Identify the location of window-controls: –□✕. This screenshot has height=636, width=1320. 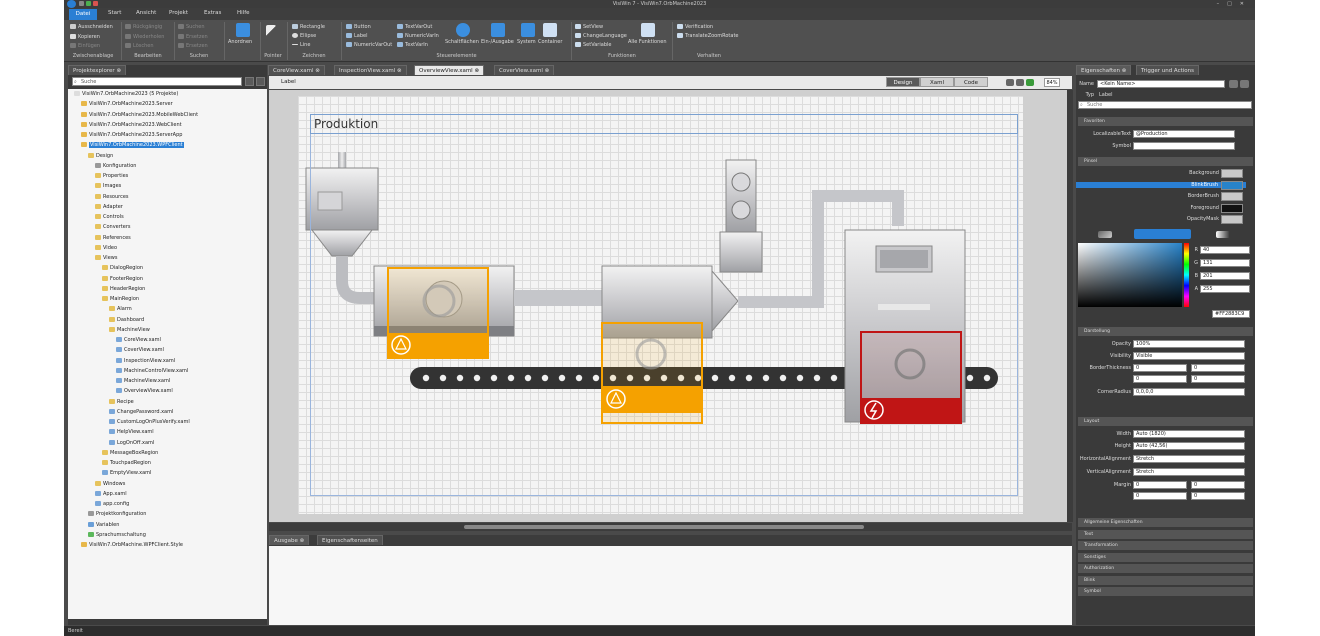
(1234, 4).